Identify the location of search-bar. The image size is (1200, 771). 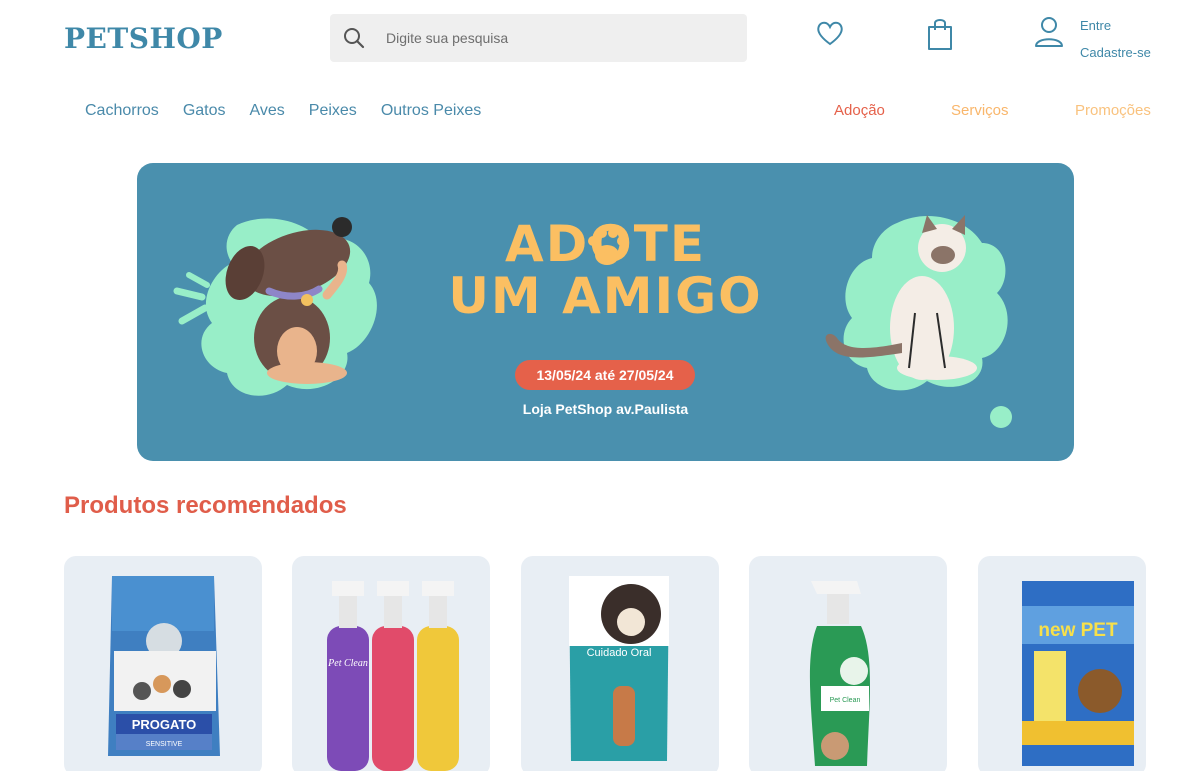
(538, 38).